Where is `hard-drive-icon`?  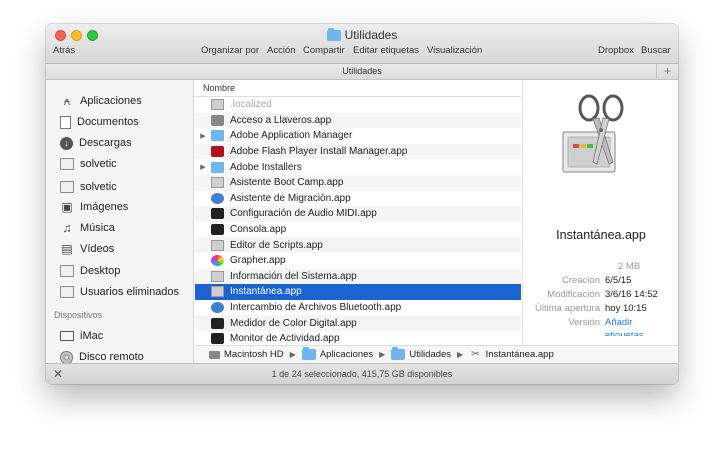 hard-drive-icon is located at coordinates (214, 354).